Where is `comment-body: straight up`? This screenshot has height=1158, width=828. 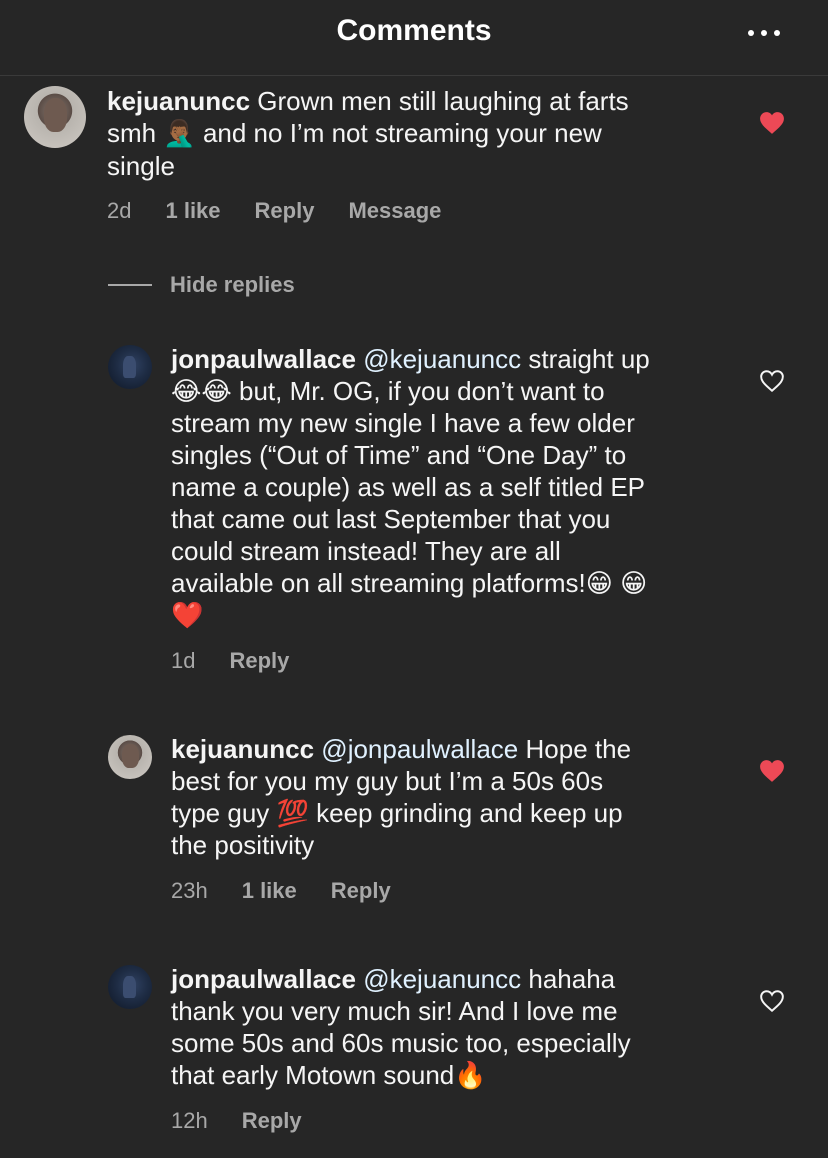 comment-body: straight up is located at coordinates (589, 359).